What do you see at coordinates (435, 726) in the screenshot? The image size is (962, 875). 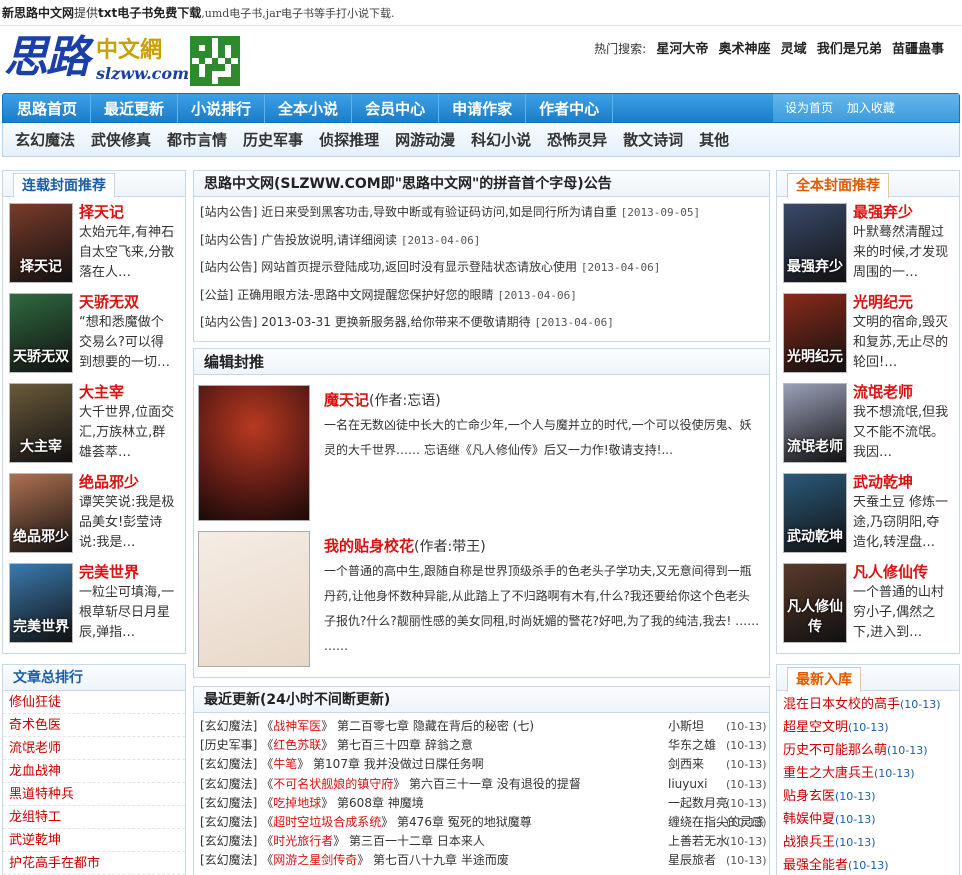 I see `update-chapter-link: 第二百零七章 隐藏在背后的秘密 (七)` at bounding box center [435, 726].